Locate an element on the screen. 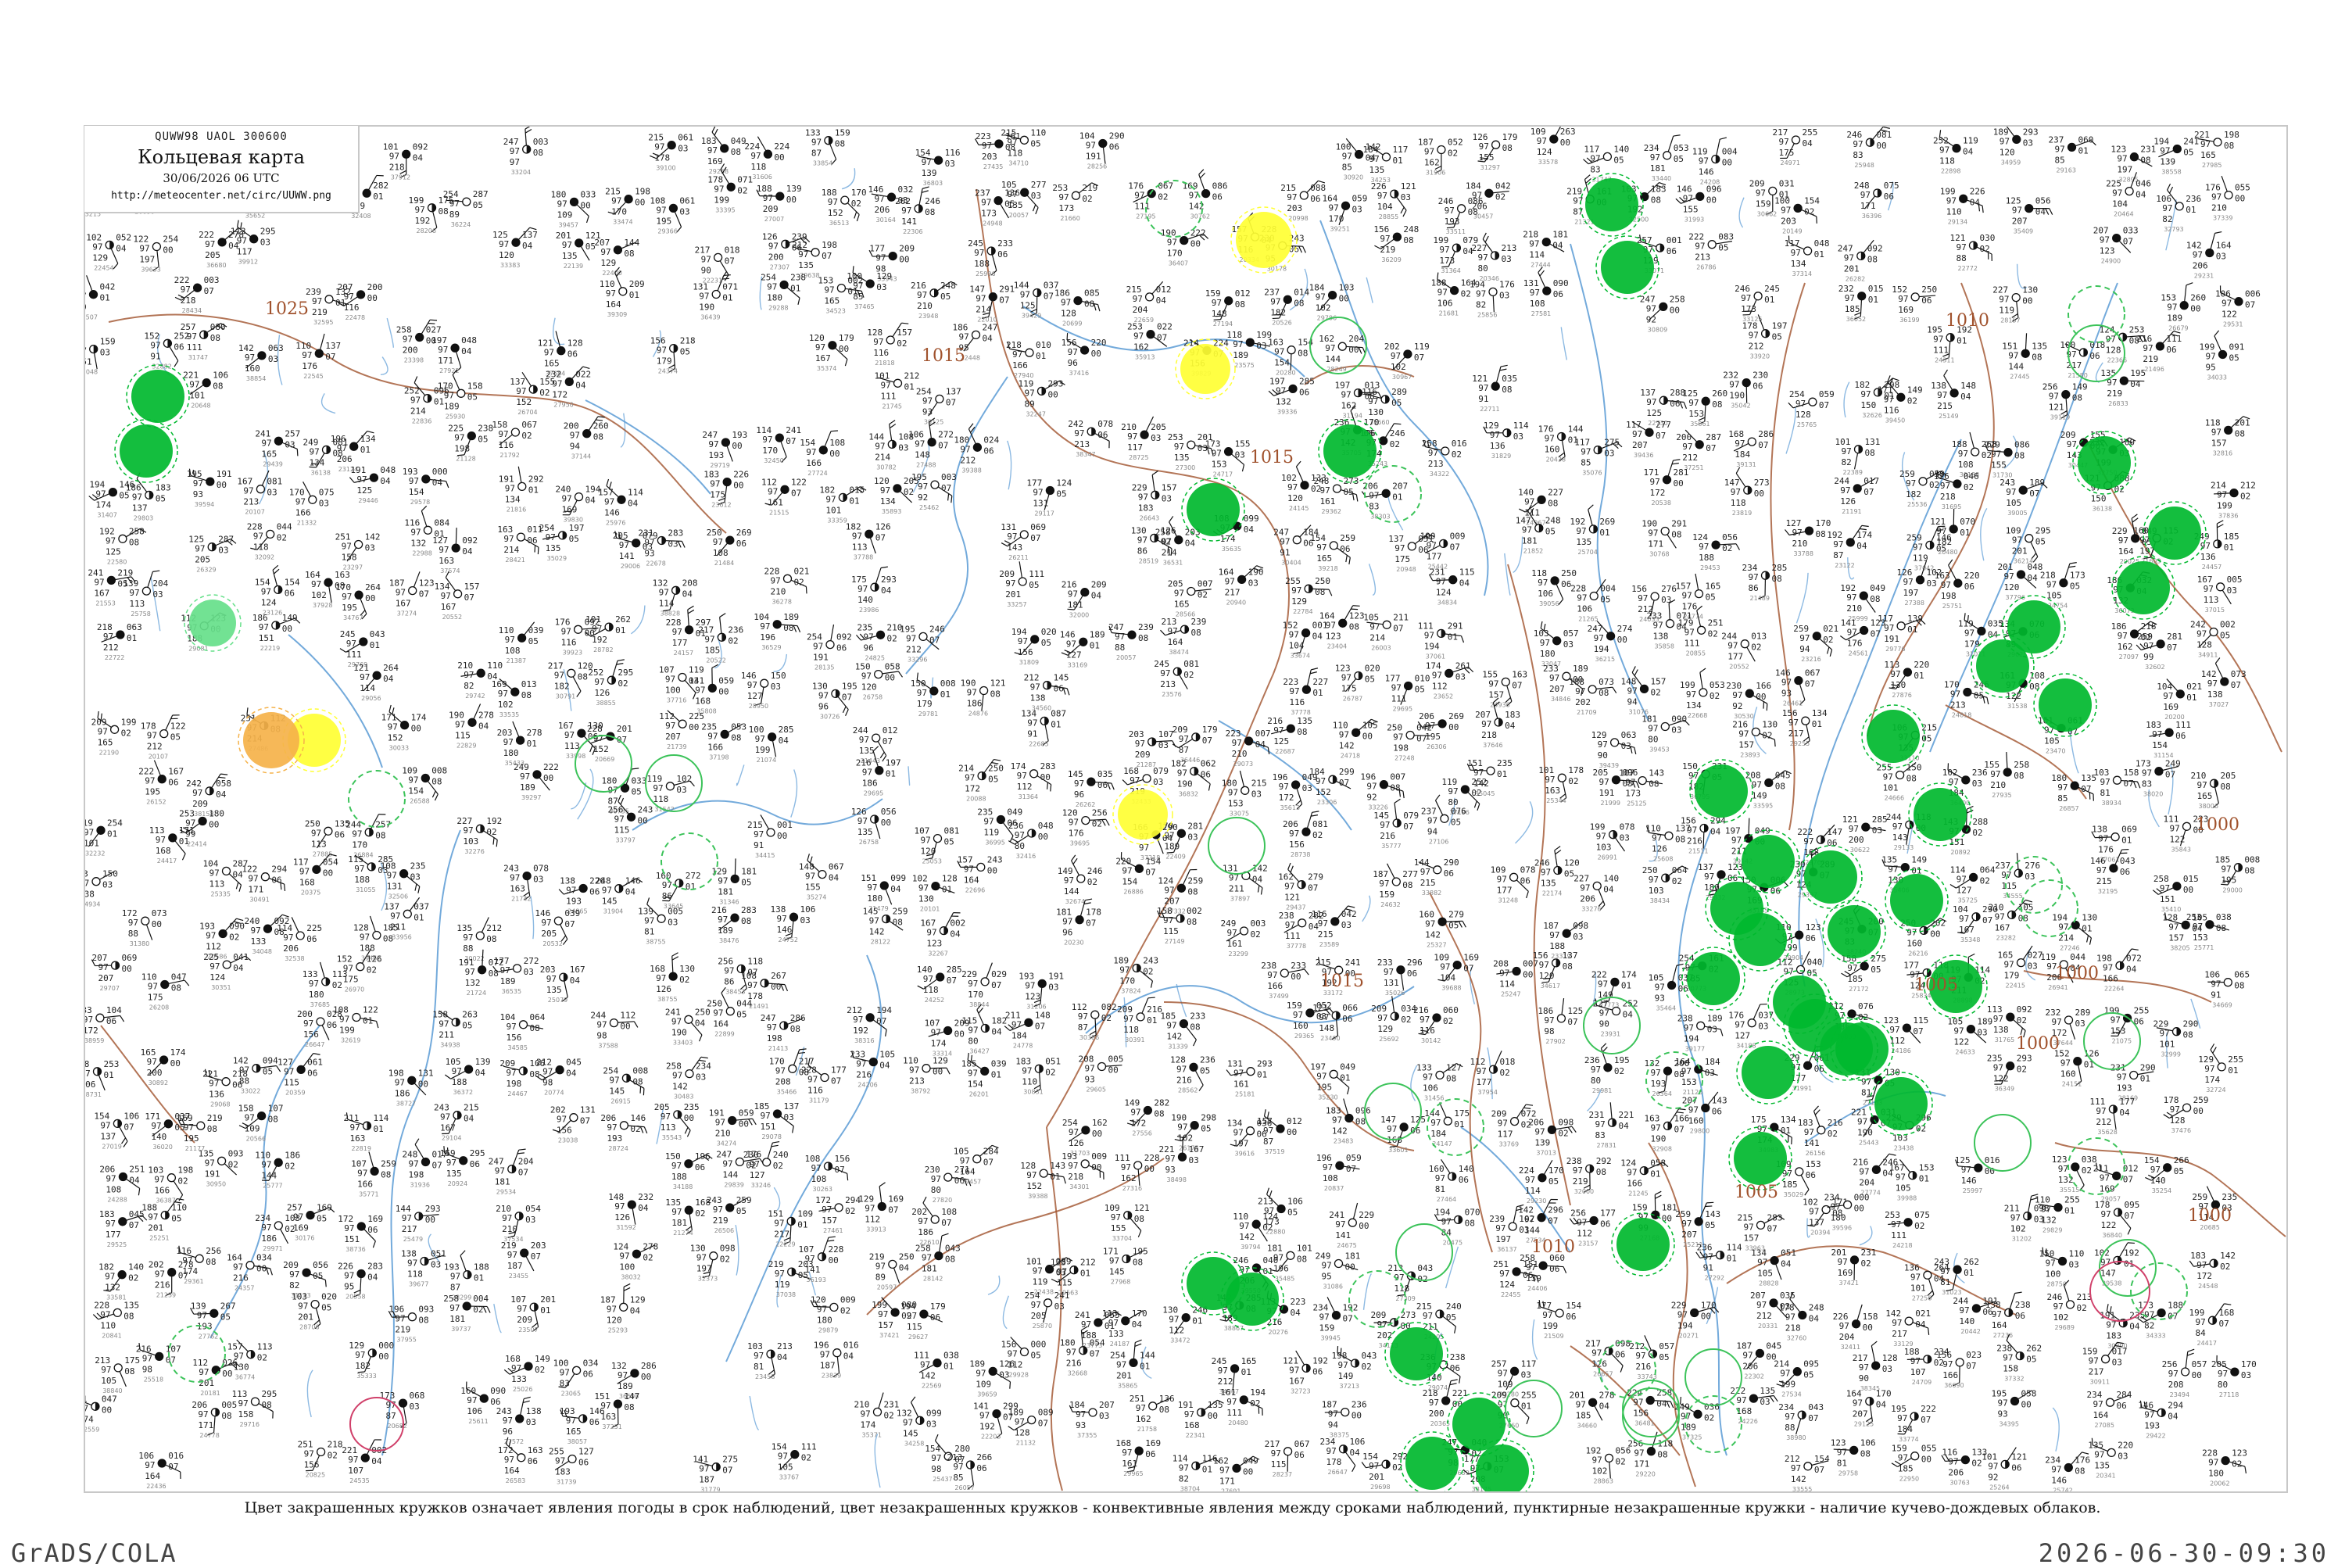 This screenshot has height=1568, width=2345. station-plot: 13497087019122685 is located at coordinates (1043, 727).